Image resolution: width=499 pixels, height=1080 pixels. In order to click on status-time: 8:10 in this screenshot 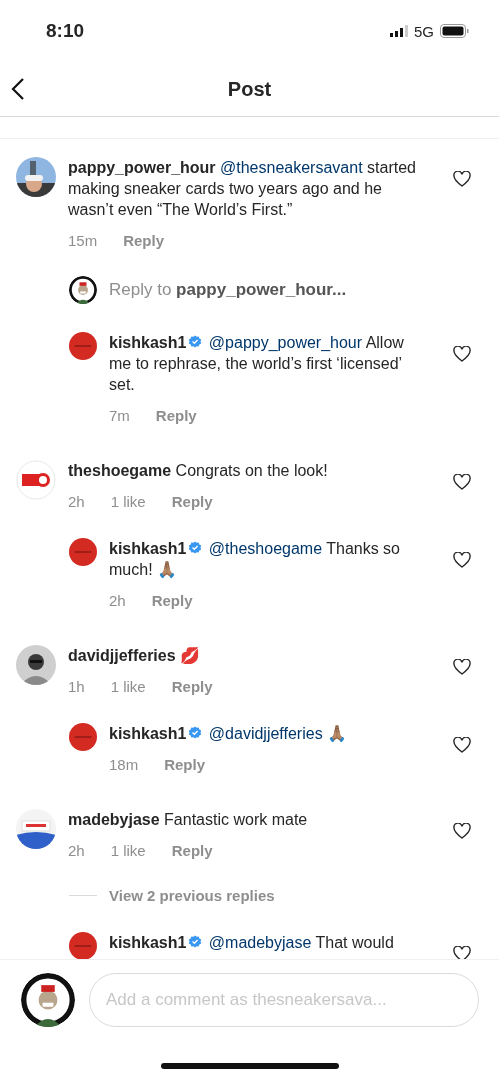, I will do `click(66, 31)`.